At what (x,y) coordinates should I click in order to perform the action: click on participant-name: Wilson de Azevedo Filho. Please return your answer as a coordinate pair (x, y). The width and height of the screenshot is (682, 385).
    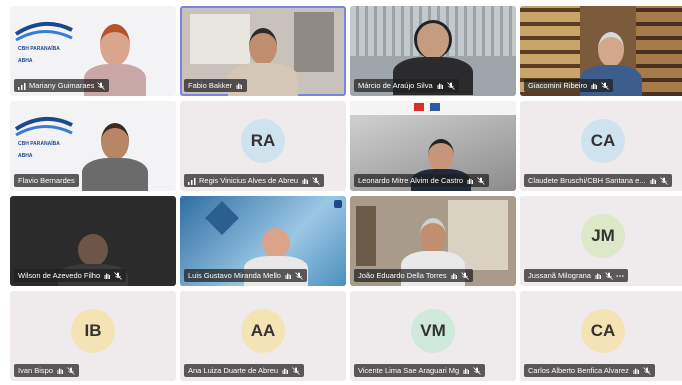
    Looking at the image, I should click on (59, 275).